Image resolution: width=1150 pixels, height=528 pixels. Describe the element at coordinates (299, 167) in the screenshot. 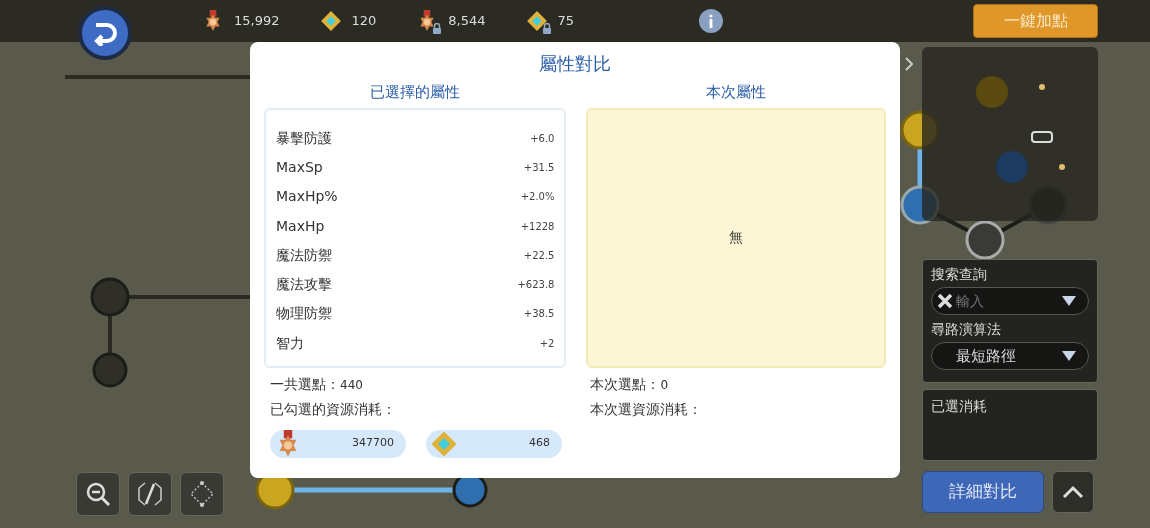

I see `attribute-name: MaxSp` at that location.